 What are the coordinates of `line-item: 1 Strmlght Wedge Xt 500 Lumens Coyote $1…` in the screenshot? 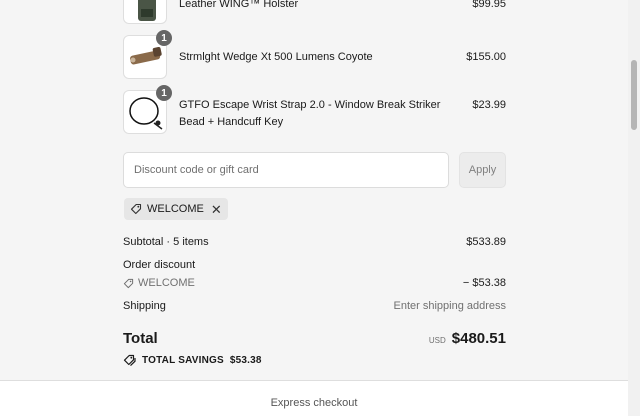 It's located at (314, 55).